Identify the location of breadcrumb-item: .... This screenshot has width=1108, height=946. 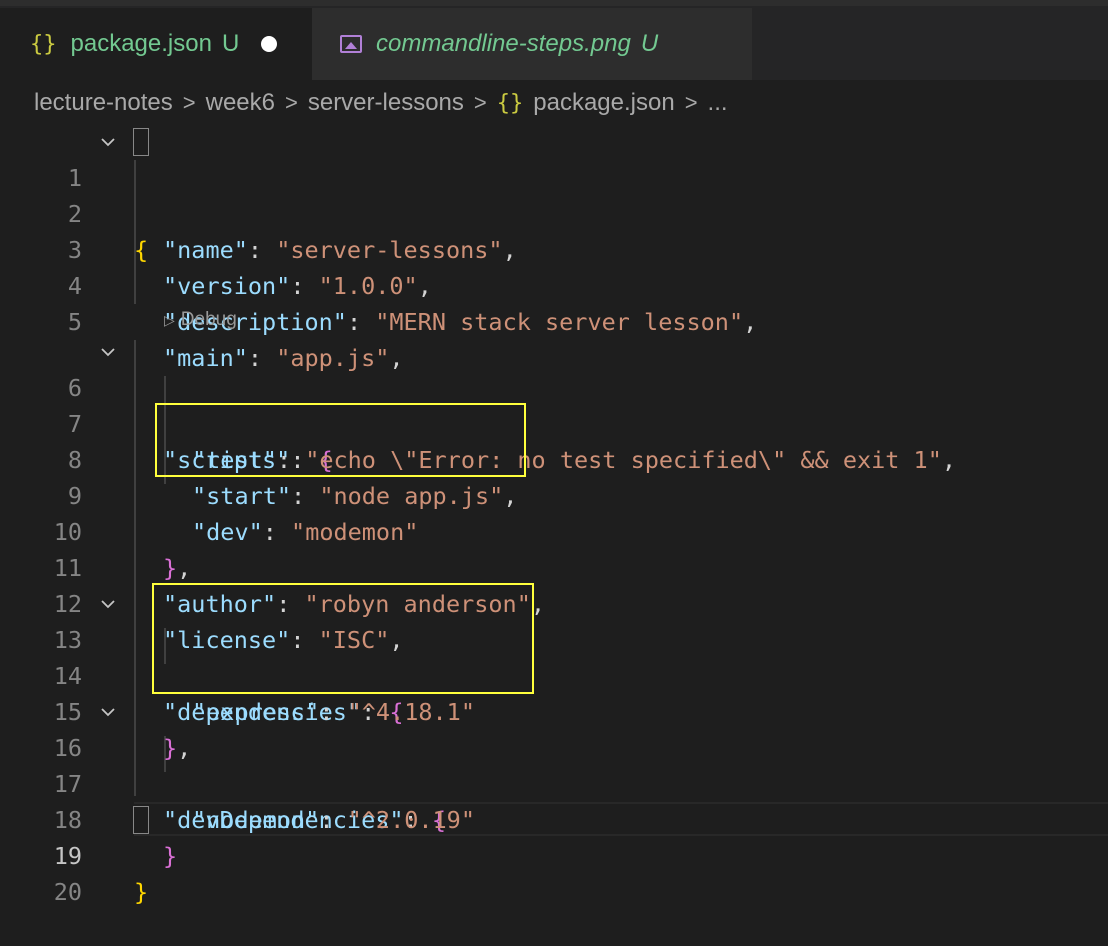
(718, 103).